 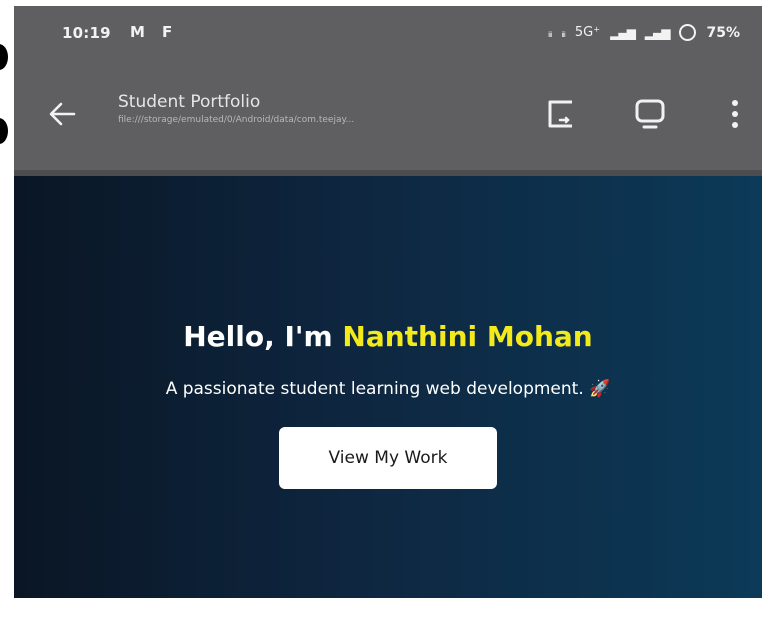 What do you see at coordinates (388, 458) in the screenshot?
I see `view-my-work-button: View My Work` at bounding box center [388, 458].